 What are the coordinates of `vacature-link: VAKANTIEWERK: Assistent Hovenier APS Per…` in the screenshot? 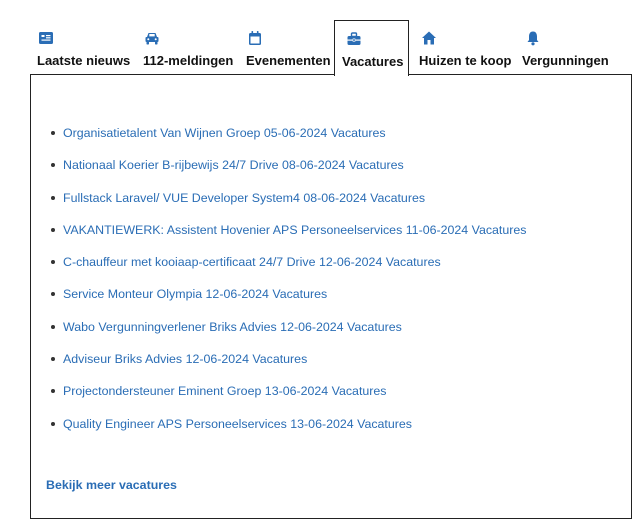 It's located at (294, 230).